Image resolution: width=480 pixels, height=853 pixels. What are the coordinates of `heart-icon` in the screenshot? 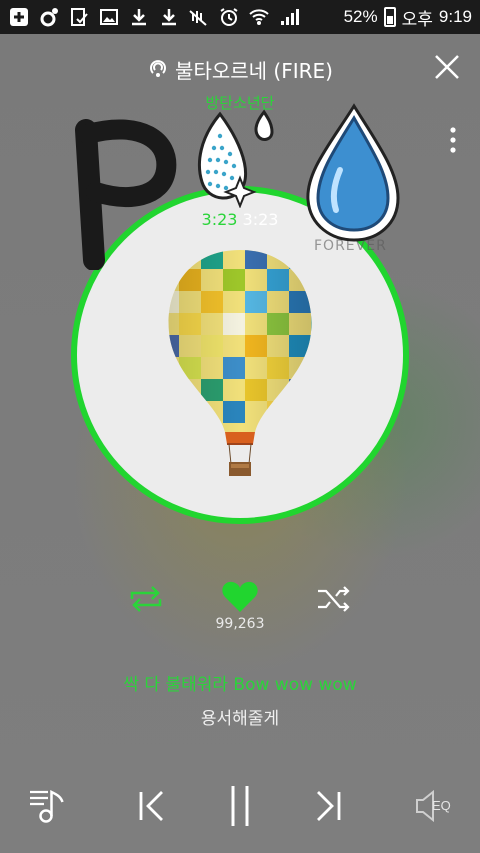 It's located at (240, 596).